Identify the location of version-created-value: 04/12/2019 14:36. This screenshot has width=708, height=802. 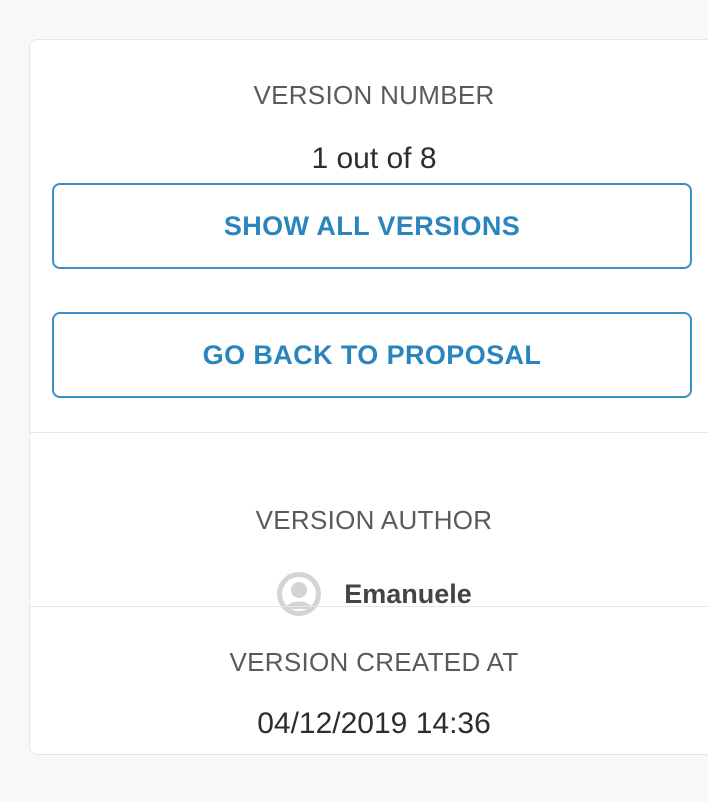
(374, 723).